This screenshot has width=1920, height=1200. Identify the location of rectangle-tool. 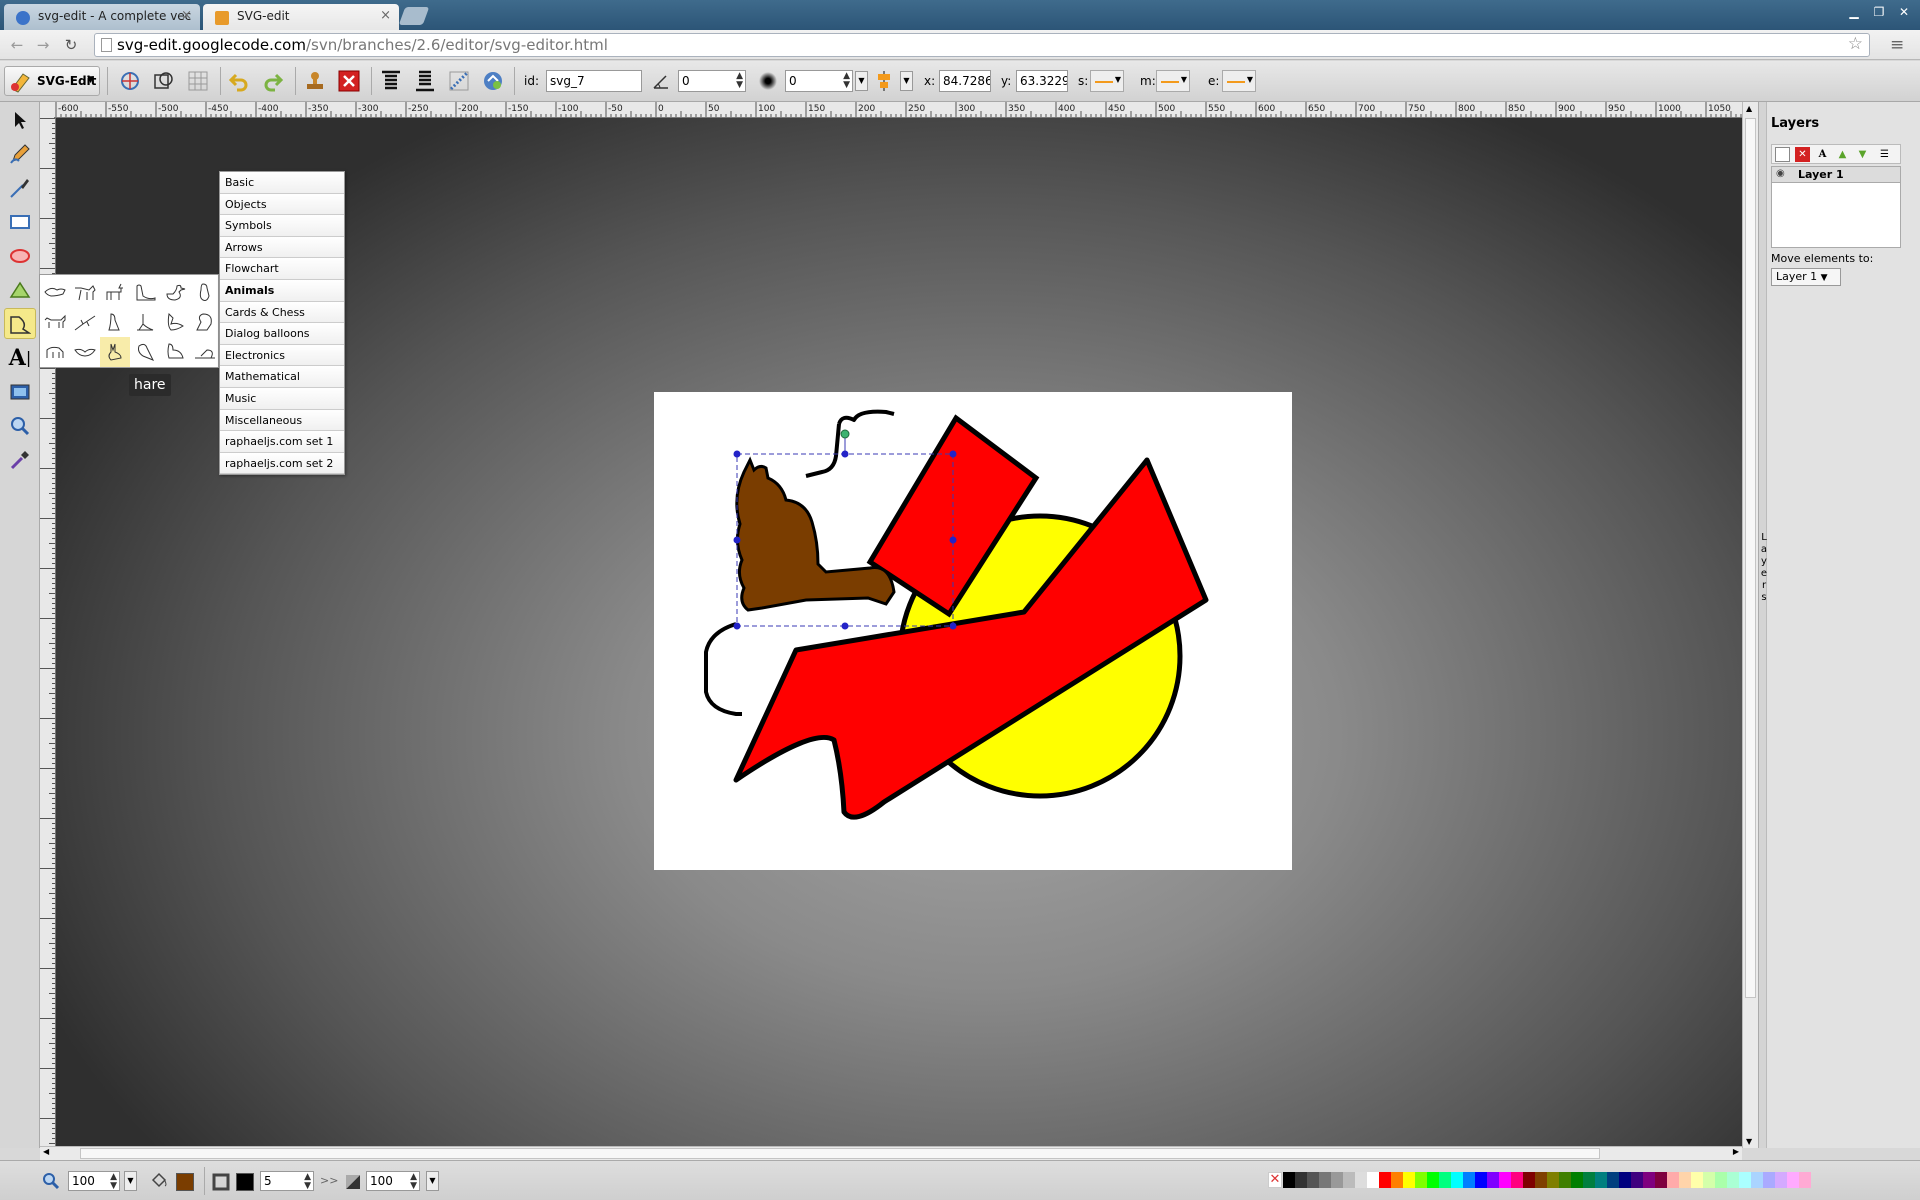
(20, 221).